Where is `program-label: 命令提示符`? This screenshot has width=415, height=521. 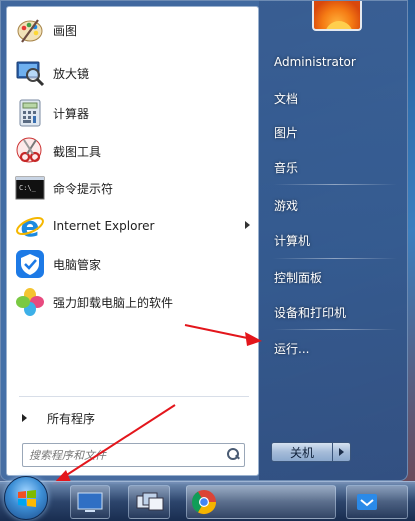 program-label: 命令提示符 is located at coordinates (83, 188).